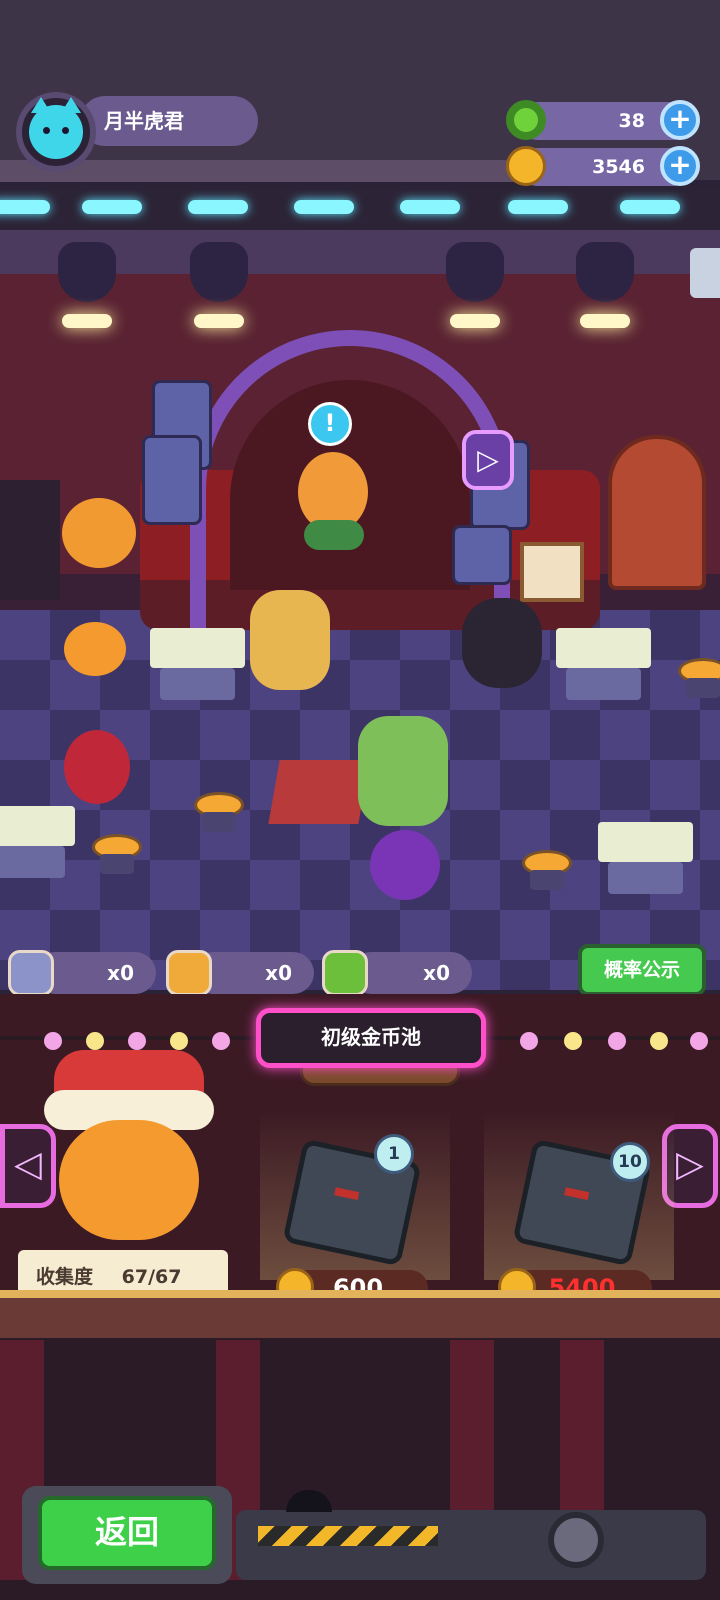 The height and width of the screenshot is (1600, 720). Describe the element at coordinates (705, 273) in the screenshot. I see `side-tab` at that location.